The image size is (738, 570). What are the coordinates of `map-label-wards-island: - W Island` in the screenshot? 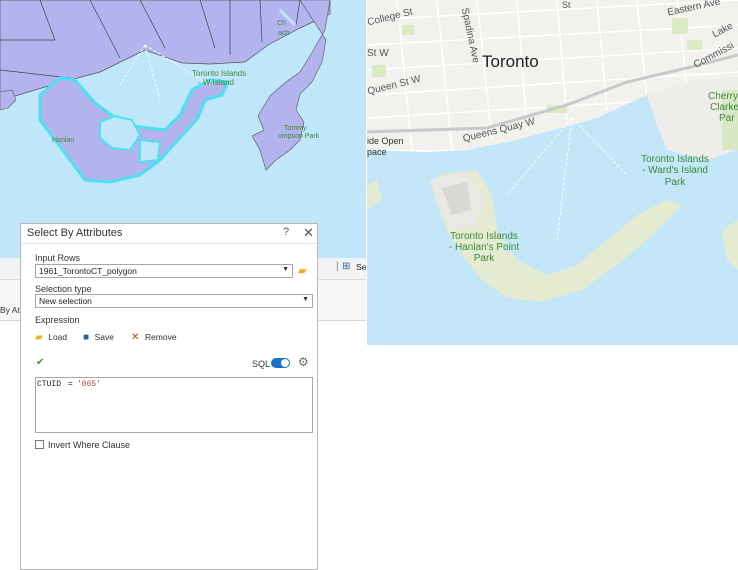 It's located at (216, 82).